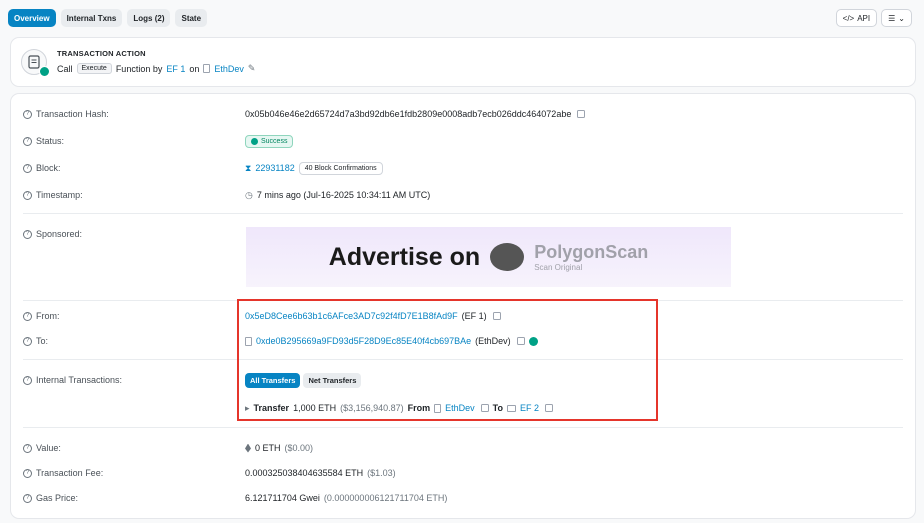 The width and height of the screenshot is (924, 523). Describe the element at coordinates (42, 341) in the screenshot. I see `to-label: To:` at that location.